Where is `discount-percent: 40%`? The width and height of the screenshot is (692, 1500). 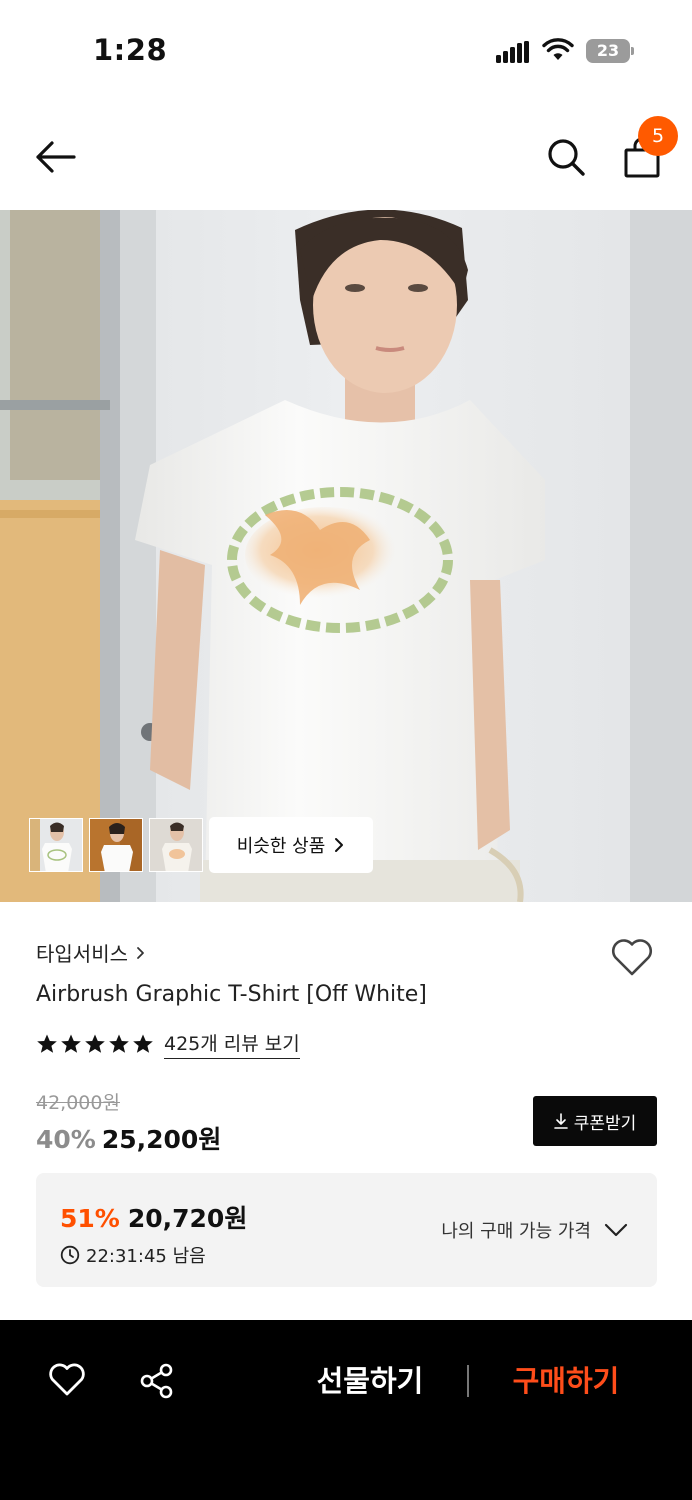 discount-percent: 40% is located at coordinates (66, 1139).